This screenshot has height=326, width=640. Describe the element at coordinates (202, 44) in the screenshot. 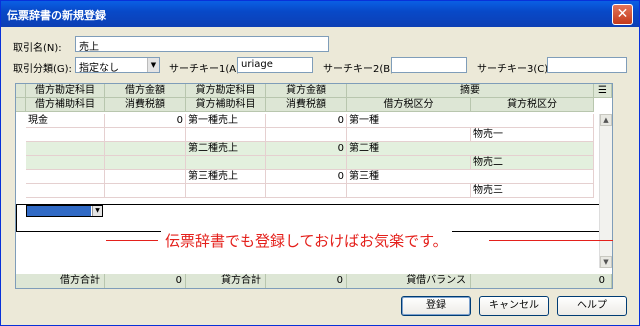

I see `name-input: 売上` at that location.